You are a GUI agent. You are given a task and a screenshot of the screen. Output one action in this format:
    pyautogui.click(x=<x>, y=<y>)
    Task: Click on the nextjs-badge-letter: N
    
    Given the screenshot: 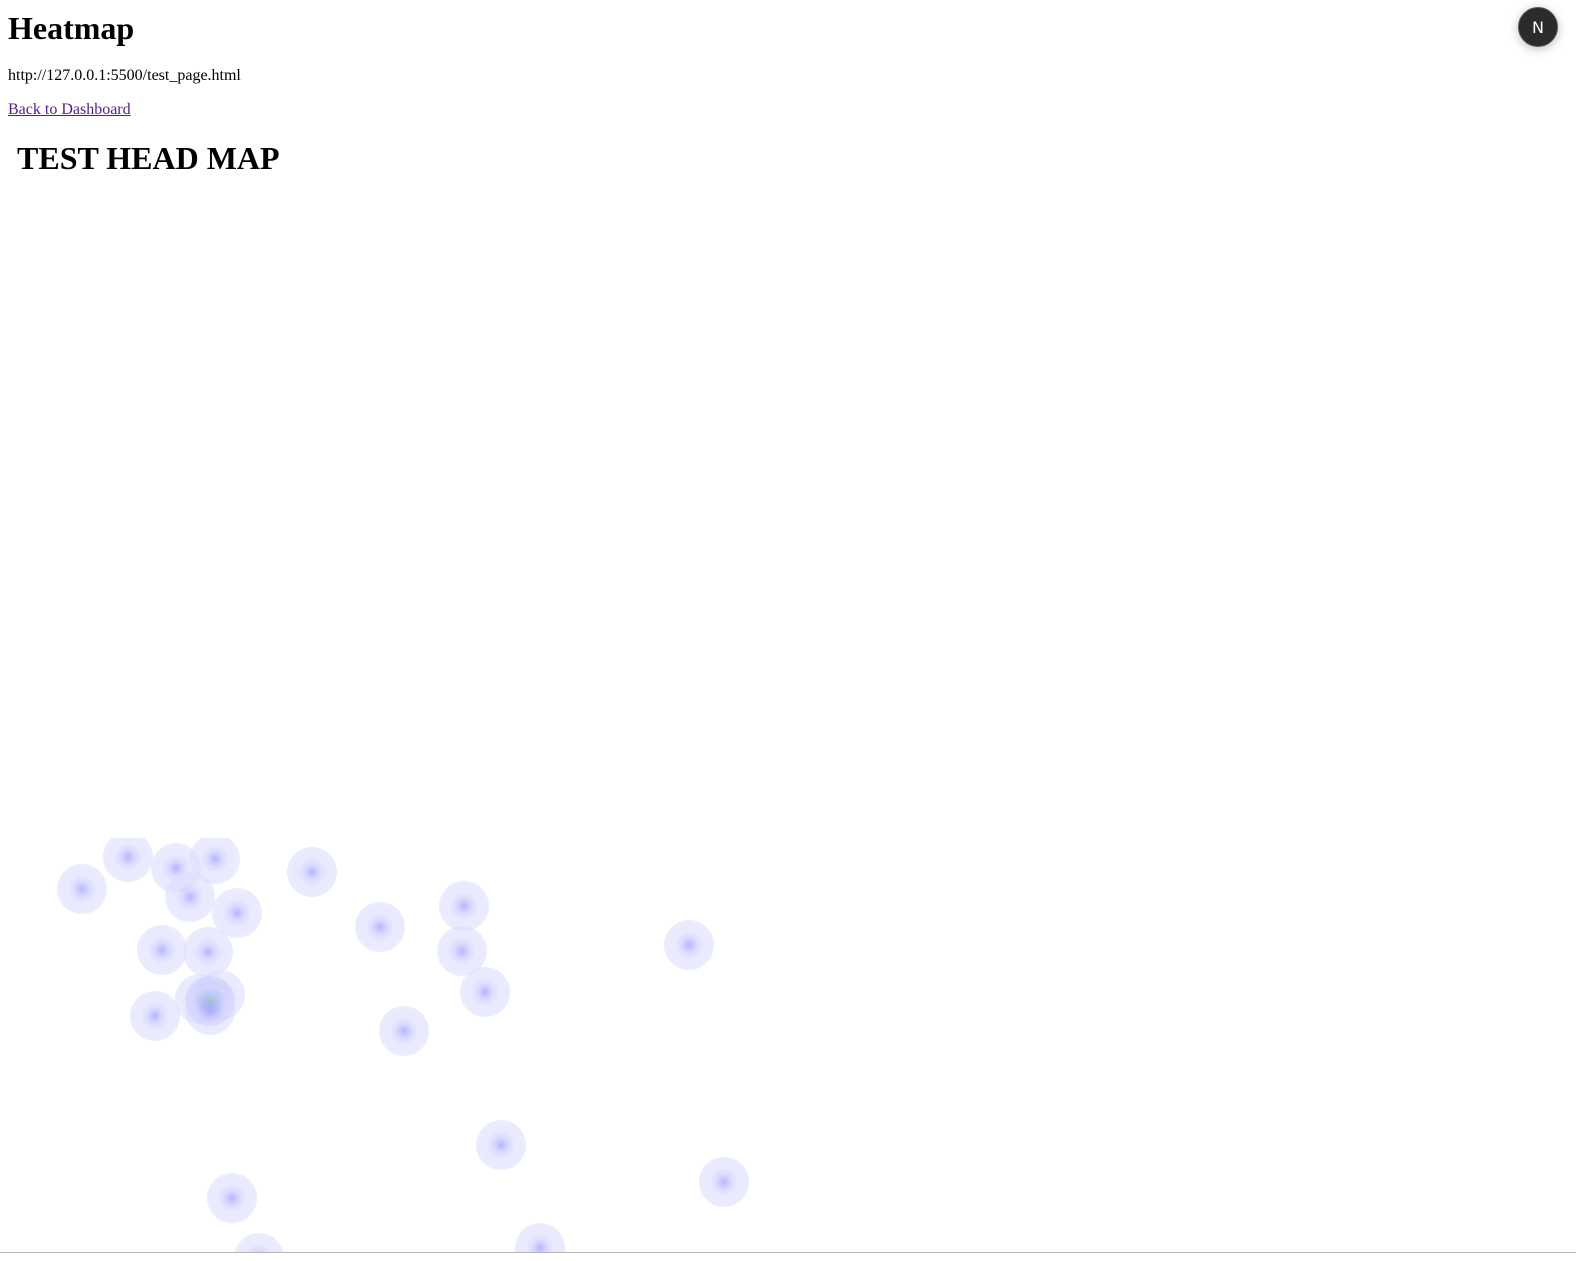 What is the action you would take?
    pyautogui.click(x=1538, y=27)
    